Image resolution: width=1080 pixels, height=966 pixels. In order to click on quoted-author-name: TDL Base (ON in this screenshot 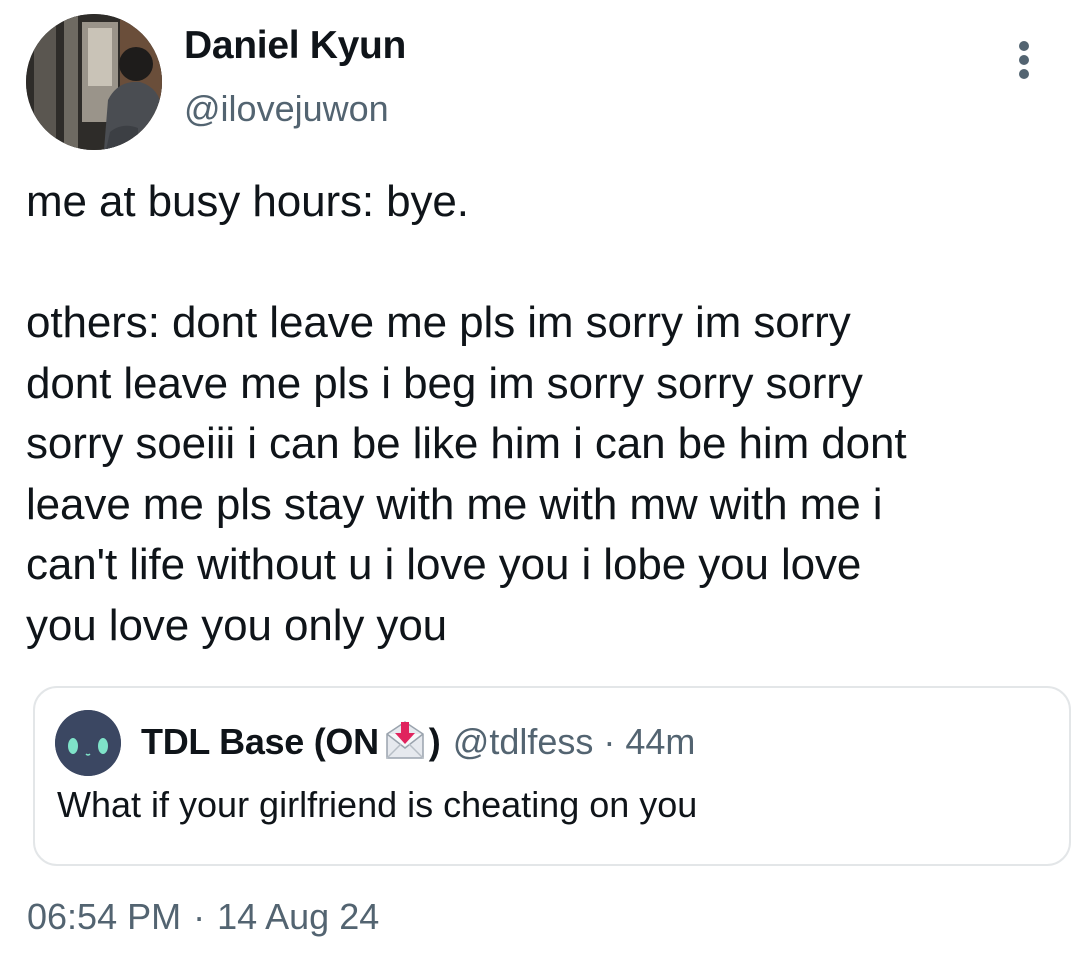, I will do `click(260, 742)`.